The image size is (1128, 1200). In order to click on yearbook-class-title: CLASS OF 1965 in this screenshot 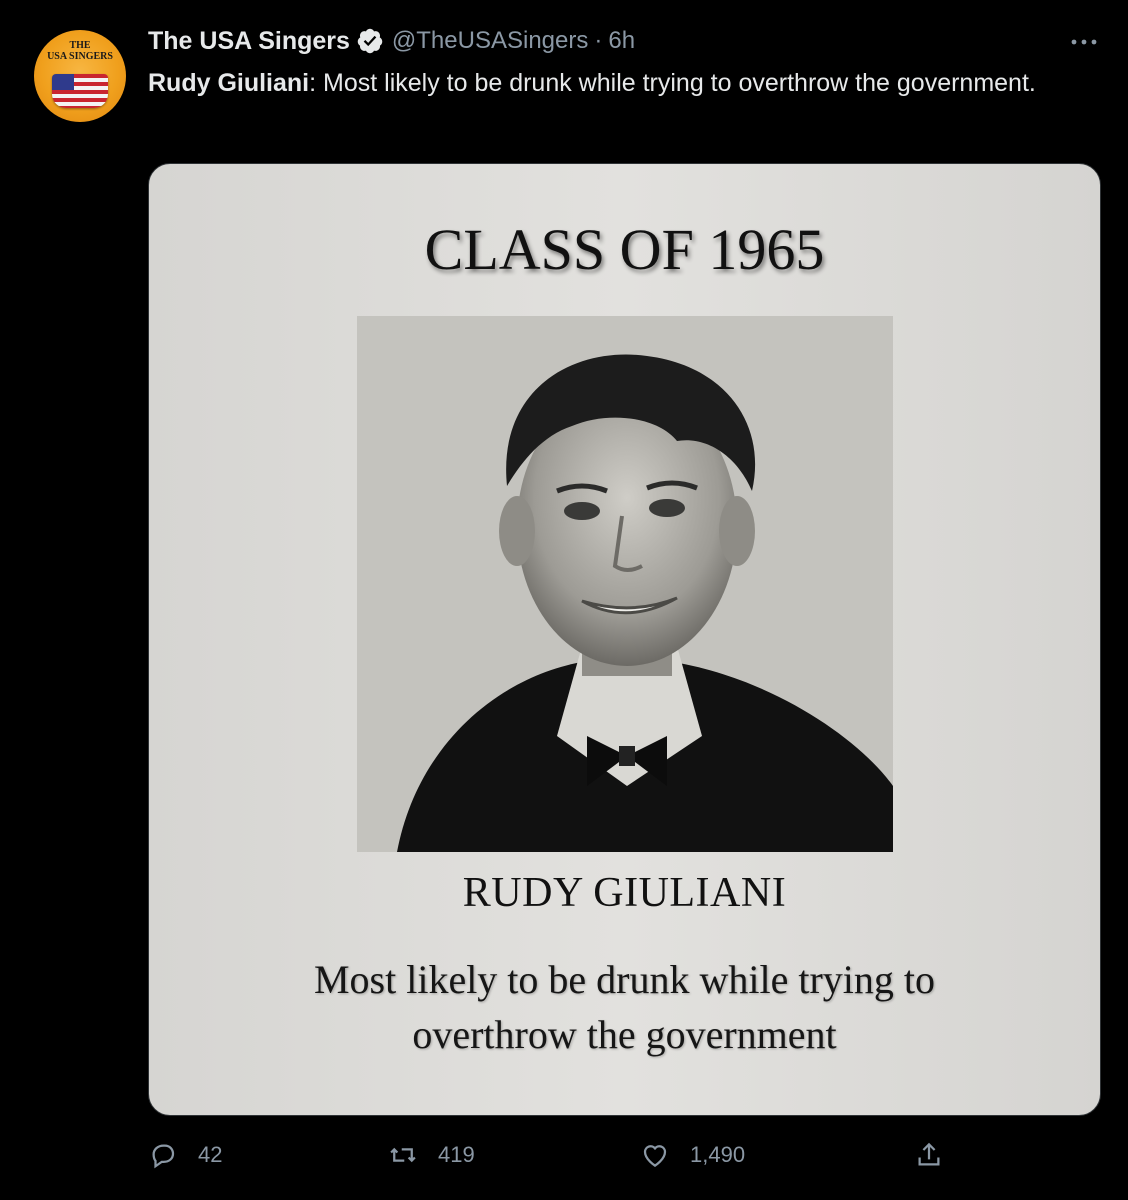, I will do `click(624, 249)`.